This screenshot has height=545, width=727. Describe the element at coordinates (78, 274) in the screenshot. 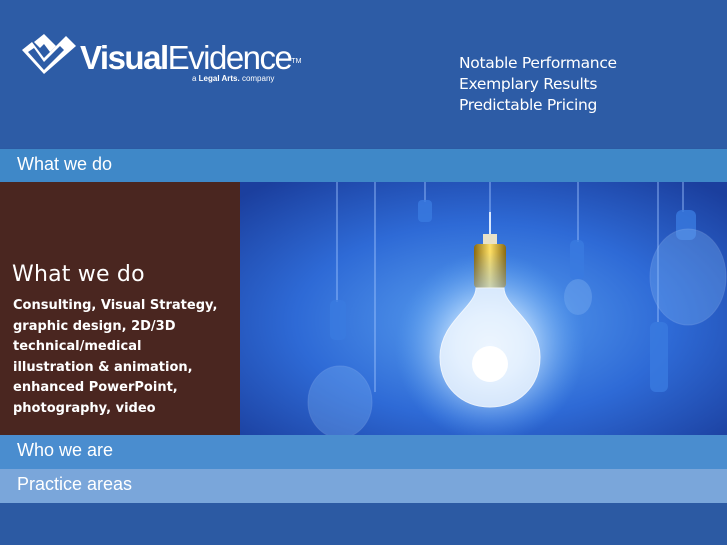

I see `panel-title: What we do` at that location.